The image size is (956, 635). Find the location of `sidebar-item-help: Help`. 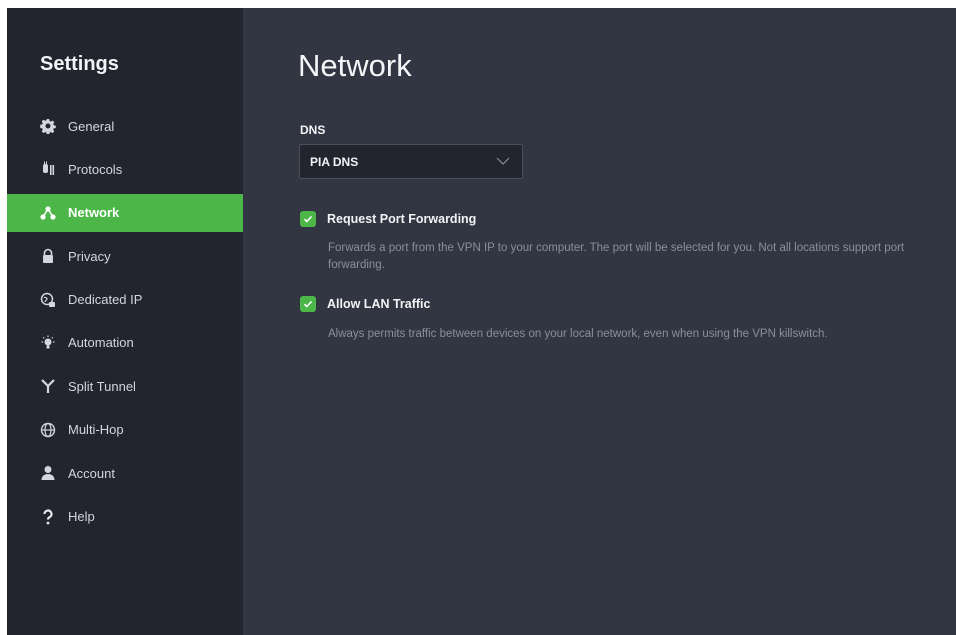

sidebar-item-help: Help is located at coordinates (125, 517).